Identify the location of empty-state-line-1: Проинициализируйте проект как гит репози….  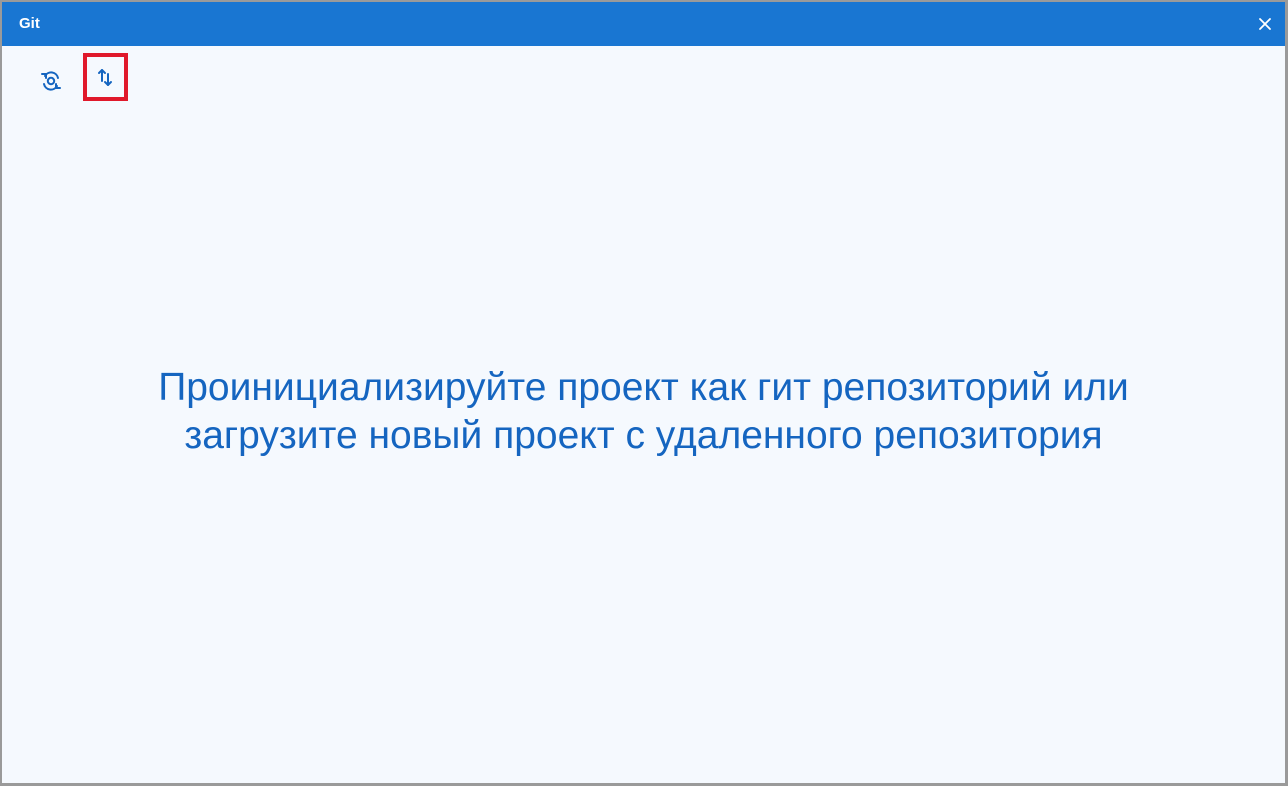
(643, 387).